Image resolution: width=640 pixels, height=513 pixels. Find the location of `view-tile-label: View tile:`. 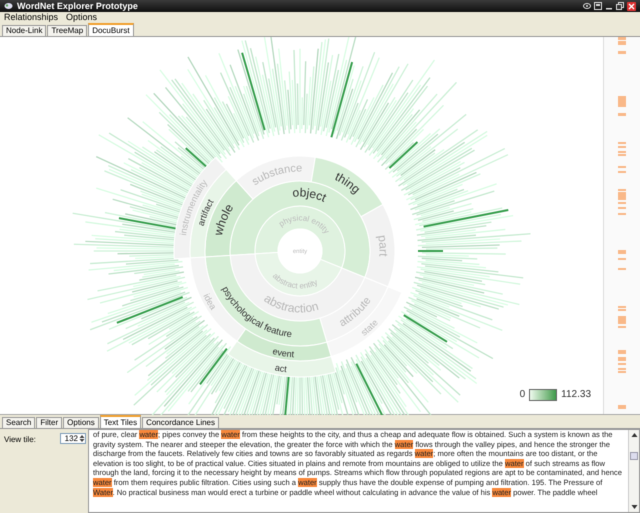

view-tile-label: View tile: is located at coordinates (20, 440).